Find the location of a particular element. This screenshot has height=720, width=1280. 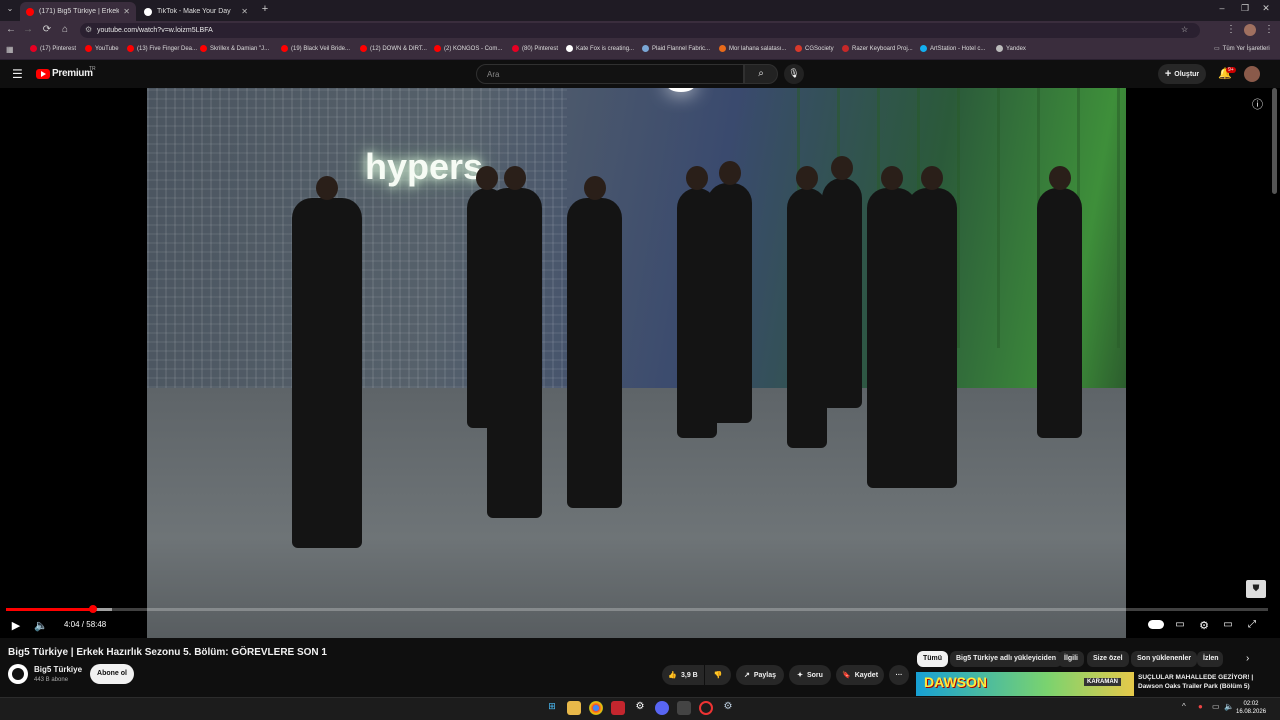

thumbs-up-icon: 👍 is located at coordinates (672, 675).